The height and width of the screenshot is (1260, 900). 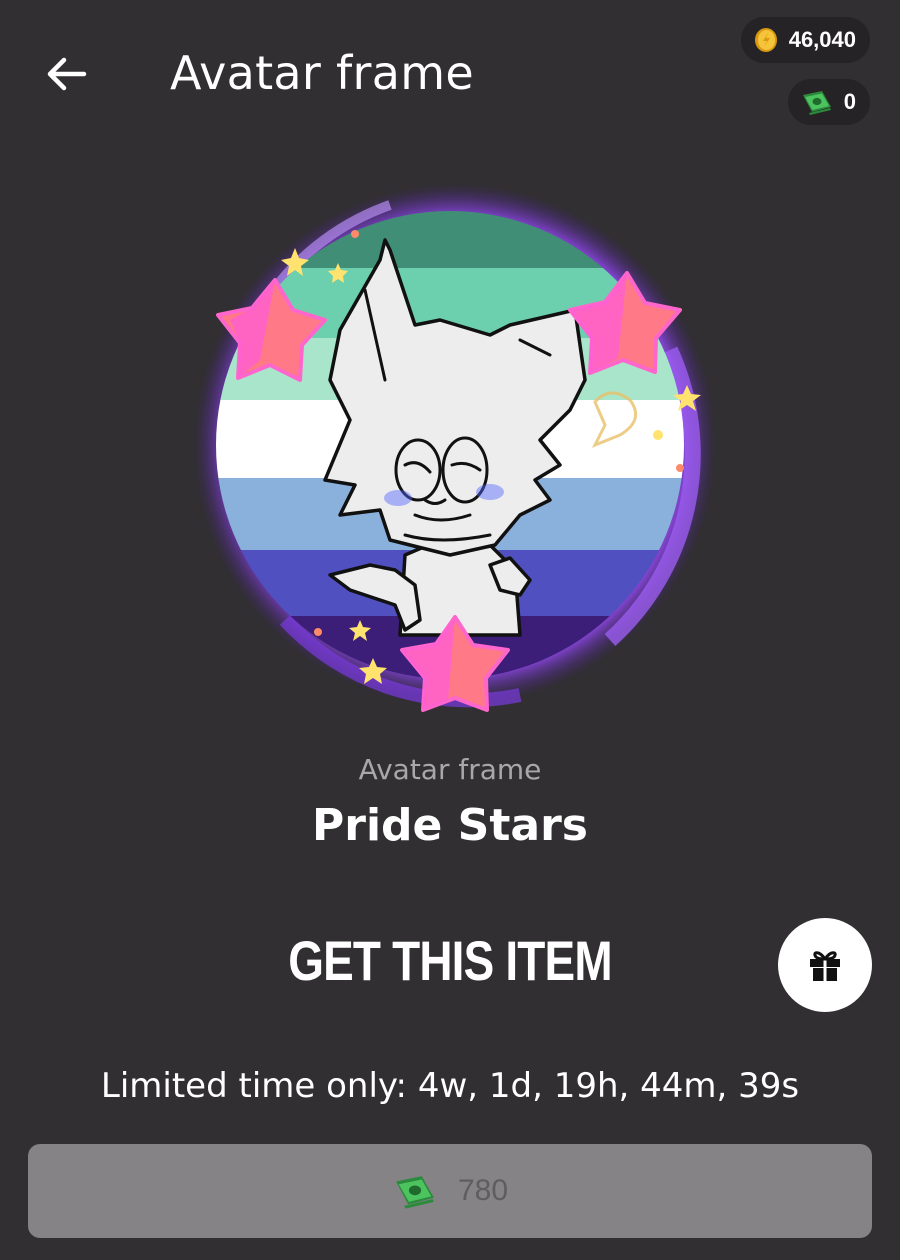 What do you see at coordinates (450, 1191) in the screenshot?
I see `buy-button: 780` at bounding box center [450, 1191].